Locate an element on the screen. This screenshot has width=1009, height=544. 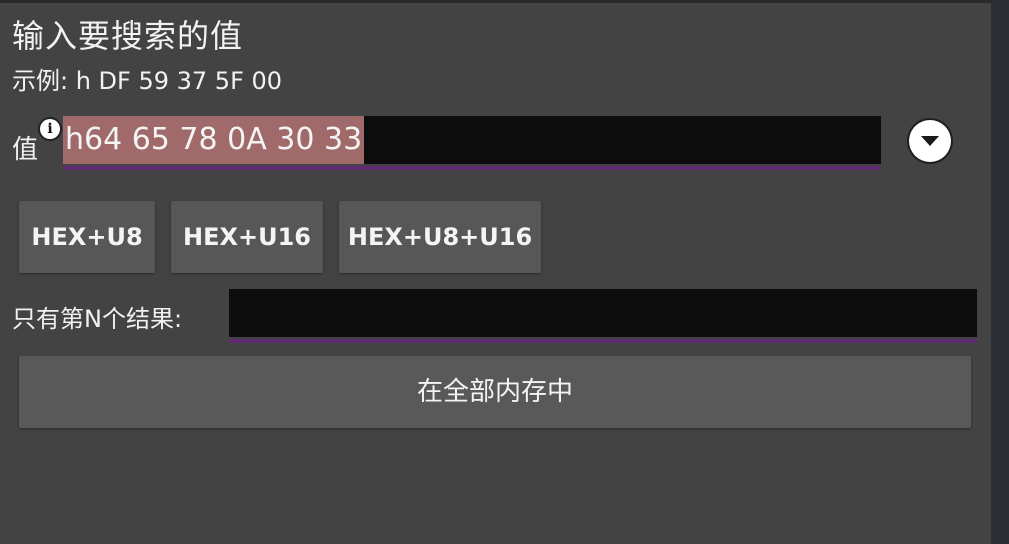
dropdown-button is located at coordinates (930, 141).